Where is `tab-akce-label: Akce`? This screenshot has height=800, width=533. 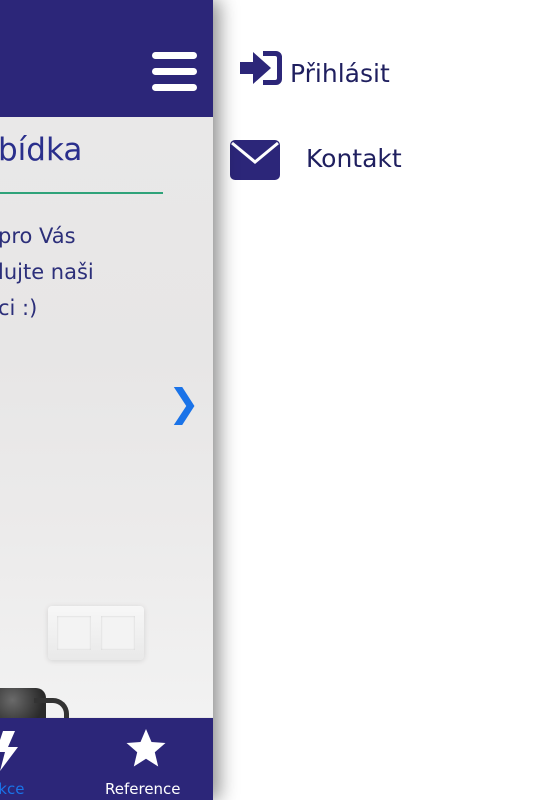
tab-akce-label: Akce is located at coordinates (12, 789).